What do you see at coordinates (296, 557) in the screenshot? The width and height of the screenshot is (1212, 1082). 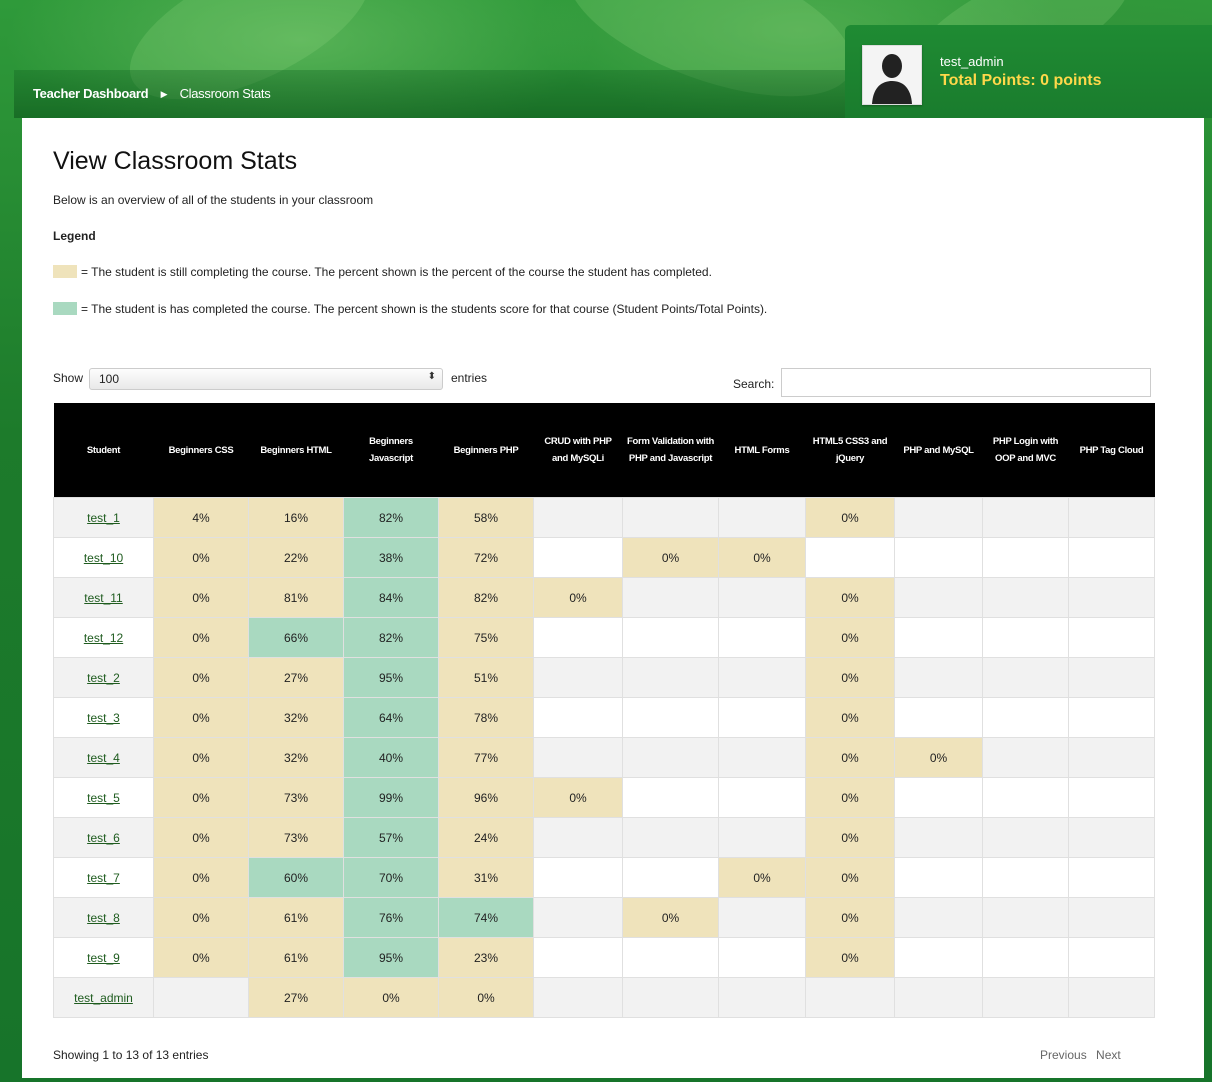 I see `score-cell: 22%` at bounding box center [296, 557].